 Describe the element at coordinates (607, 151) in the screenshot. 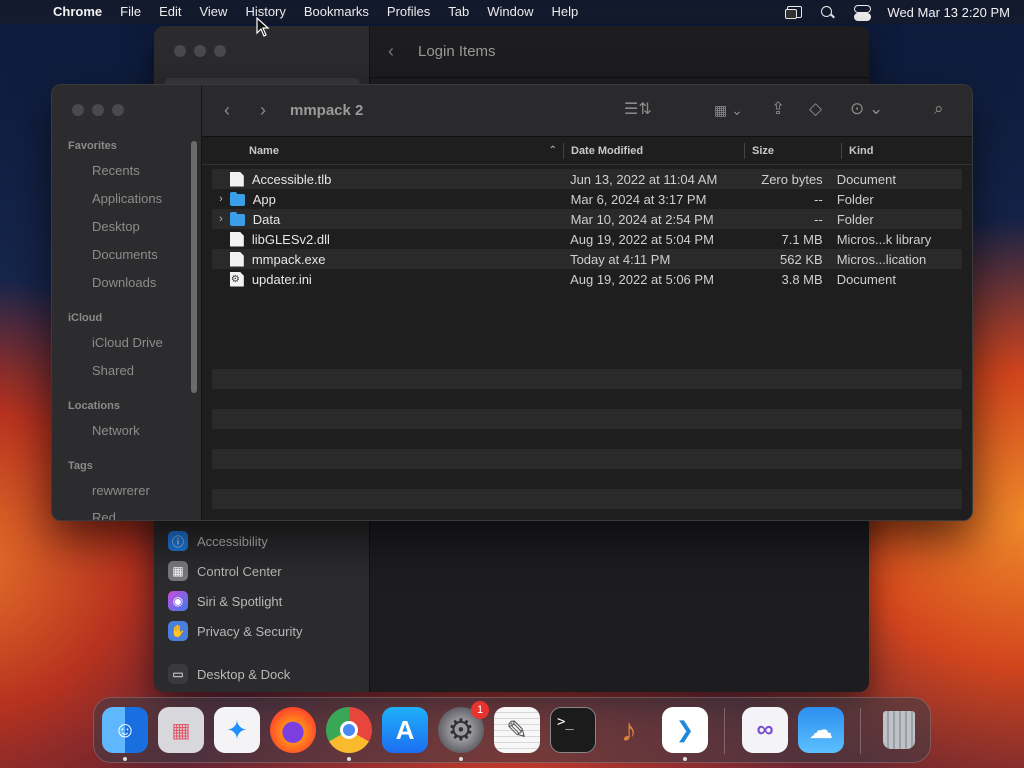

I see `column-header-label: Date Modified` at that location.